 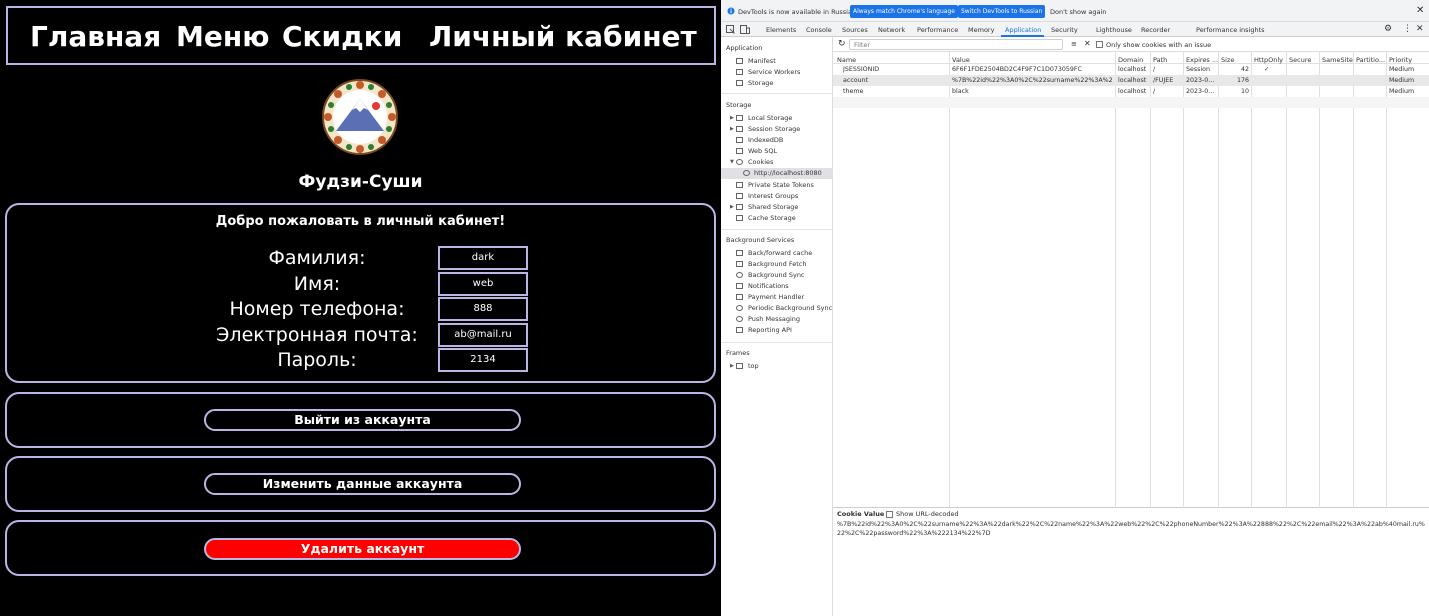 What do you see at coordinates (760, 83) in the screenshot?
I see `sidebar-item-storage: Storage` at bounding box center [760, 83].